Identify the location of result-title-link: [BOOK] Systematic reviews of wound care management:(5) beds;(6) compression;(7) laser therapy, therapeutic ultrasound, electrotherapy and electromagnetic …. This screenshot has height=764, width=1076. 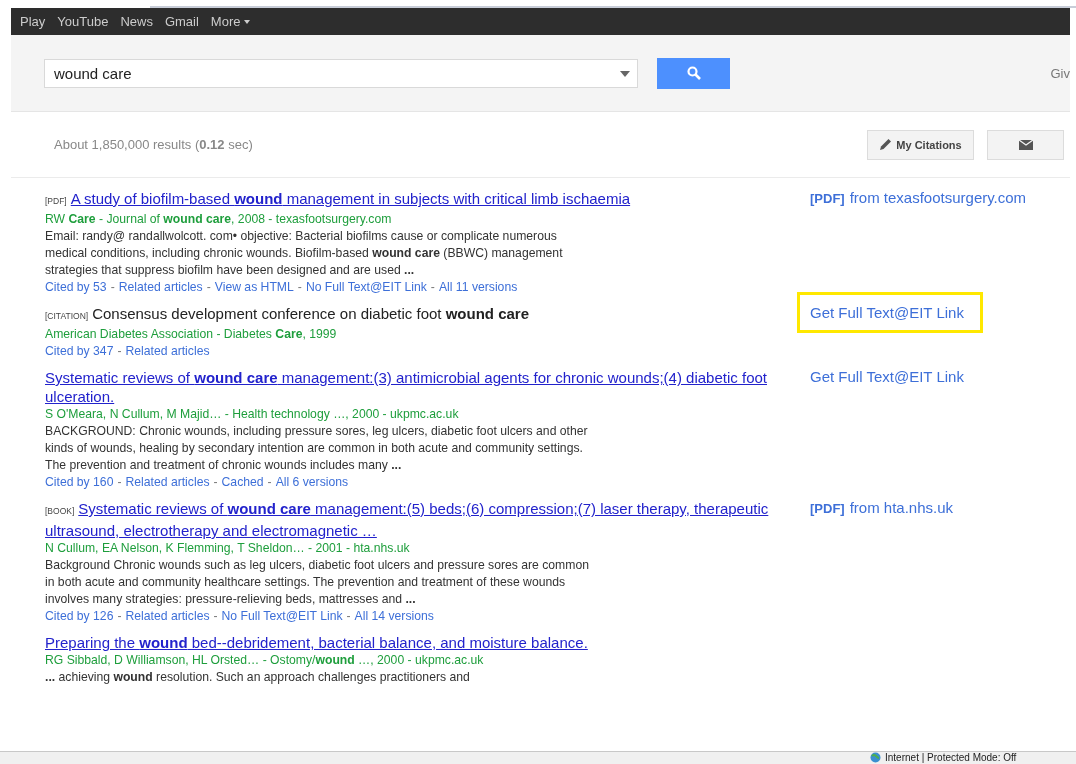
(417, 519).